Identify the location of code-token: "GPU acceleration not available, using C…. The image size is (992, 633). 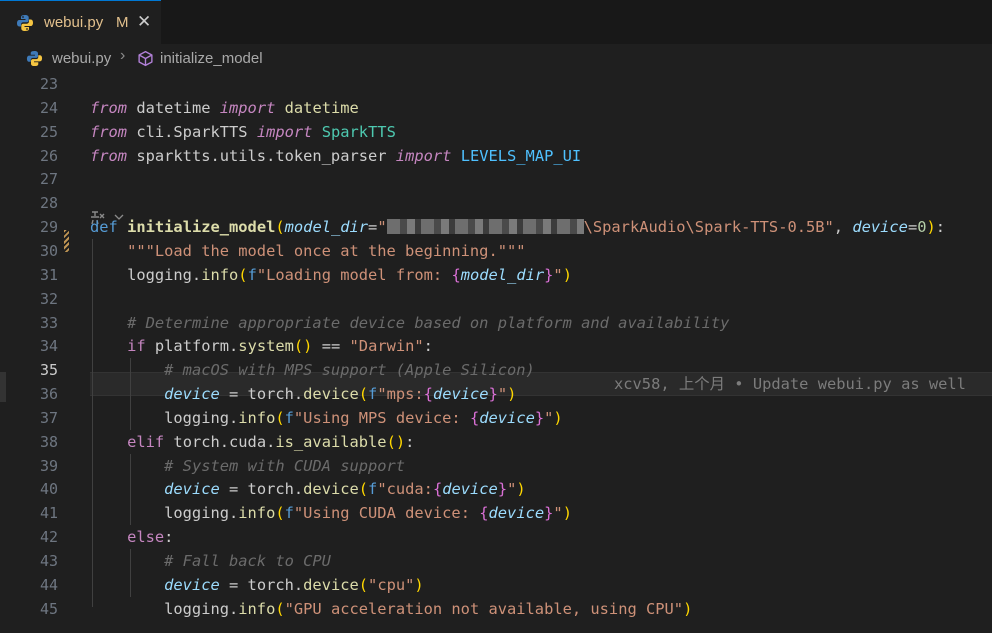
(484, 608).